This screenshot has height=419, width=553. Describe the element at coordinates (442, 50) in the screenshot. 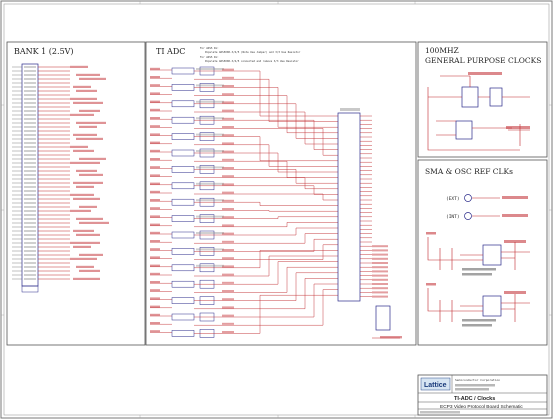

I see `gp-clocks-title-1: 100MHZ` at that location.